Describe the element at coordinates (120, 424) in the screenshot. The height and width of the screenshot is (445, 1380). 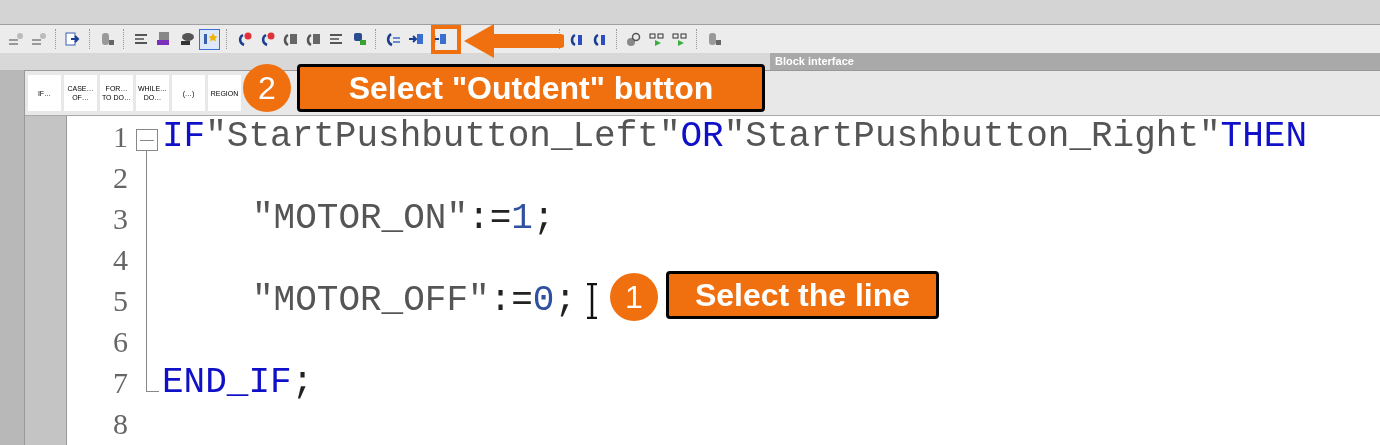
I see `line-number: 8` at that location.